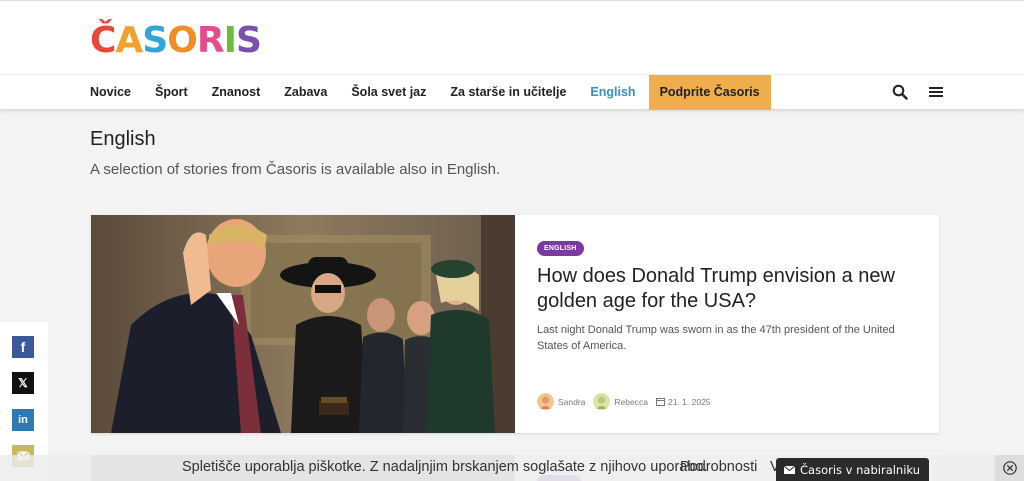 This screenshot has height=481, width=1024. What do you see at coordinates (210, 40) in the screenshot?
I see `logo-letter: R` at bounding box center [210, 40].